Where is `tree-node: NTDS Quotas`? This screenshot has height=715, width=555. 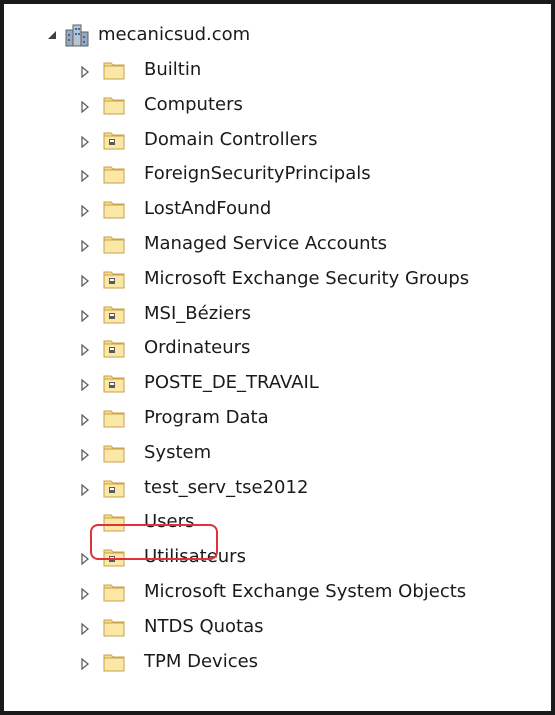 tree-node: NTDS Quotas is located at coordinates (273, 627).